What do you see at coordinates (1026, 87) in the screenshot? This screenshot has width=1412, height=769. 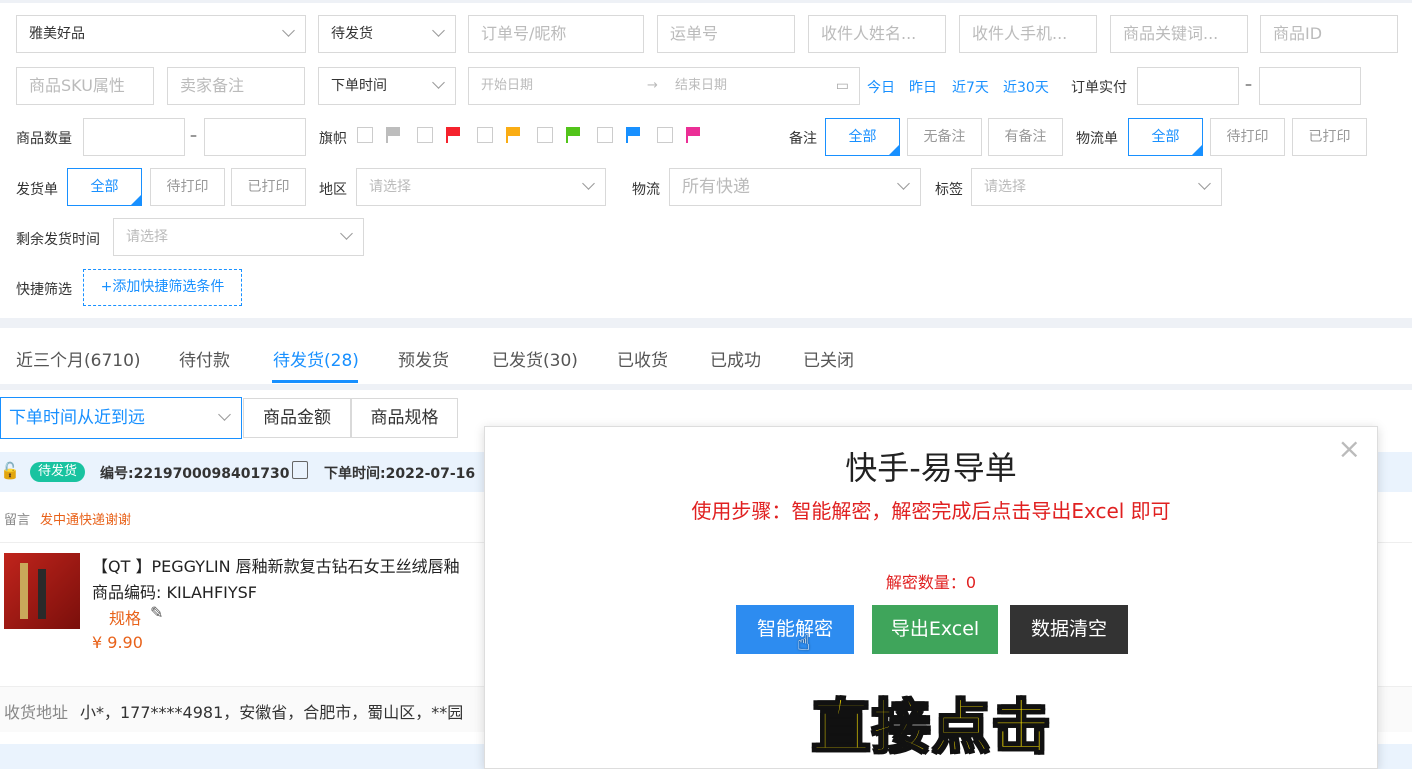 I see `quick-date-30days: 近30天` at bounding box center [1026, 87].